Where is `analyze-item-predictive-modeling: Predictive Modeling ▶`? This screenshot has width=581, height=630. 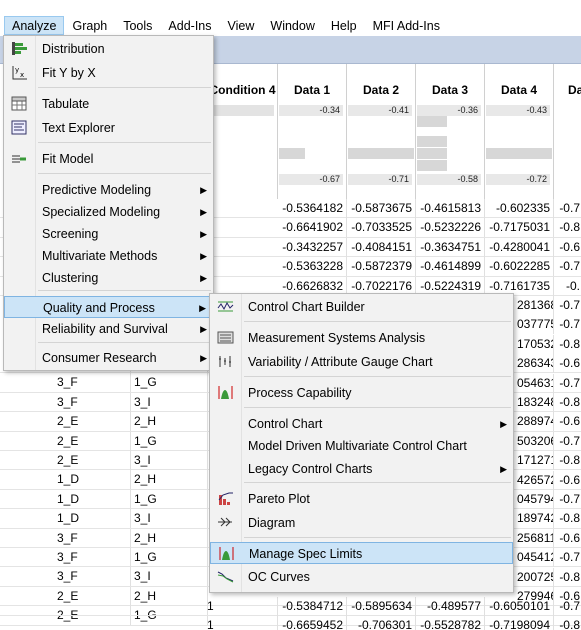
analyze-item-predictive-modeling: Predictive Modeling ▶ is located at coordinates (108, 190).